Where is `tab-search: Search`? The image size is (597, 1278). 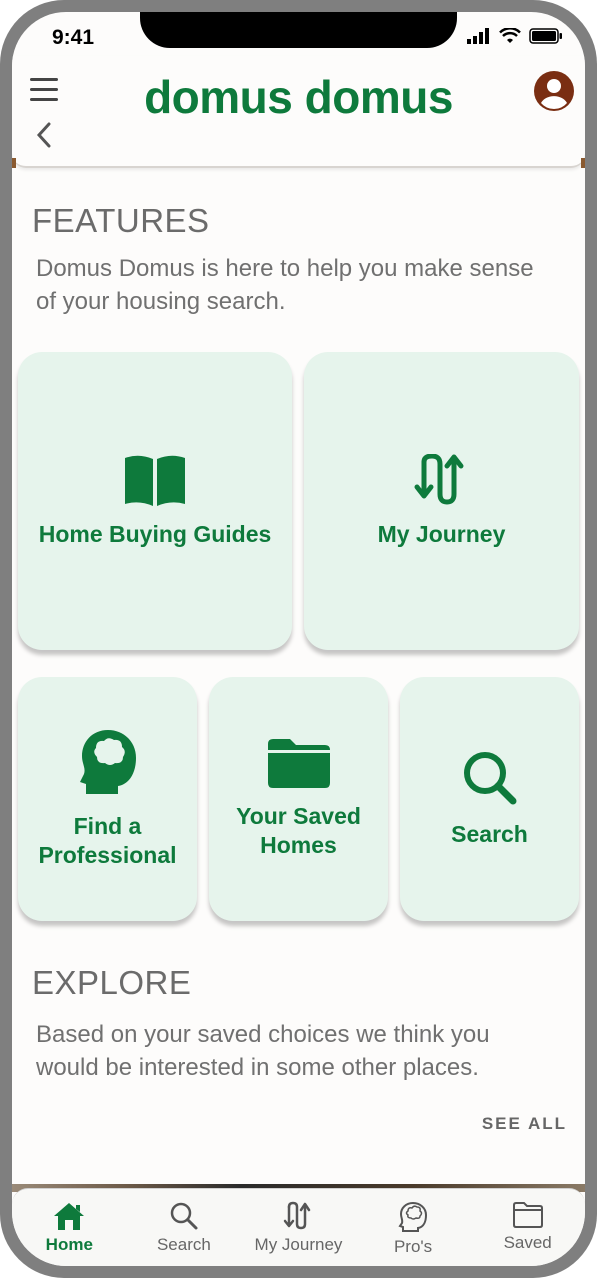
tab-search: Search is located at coordinates (184, 1228).